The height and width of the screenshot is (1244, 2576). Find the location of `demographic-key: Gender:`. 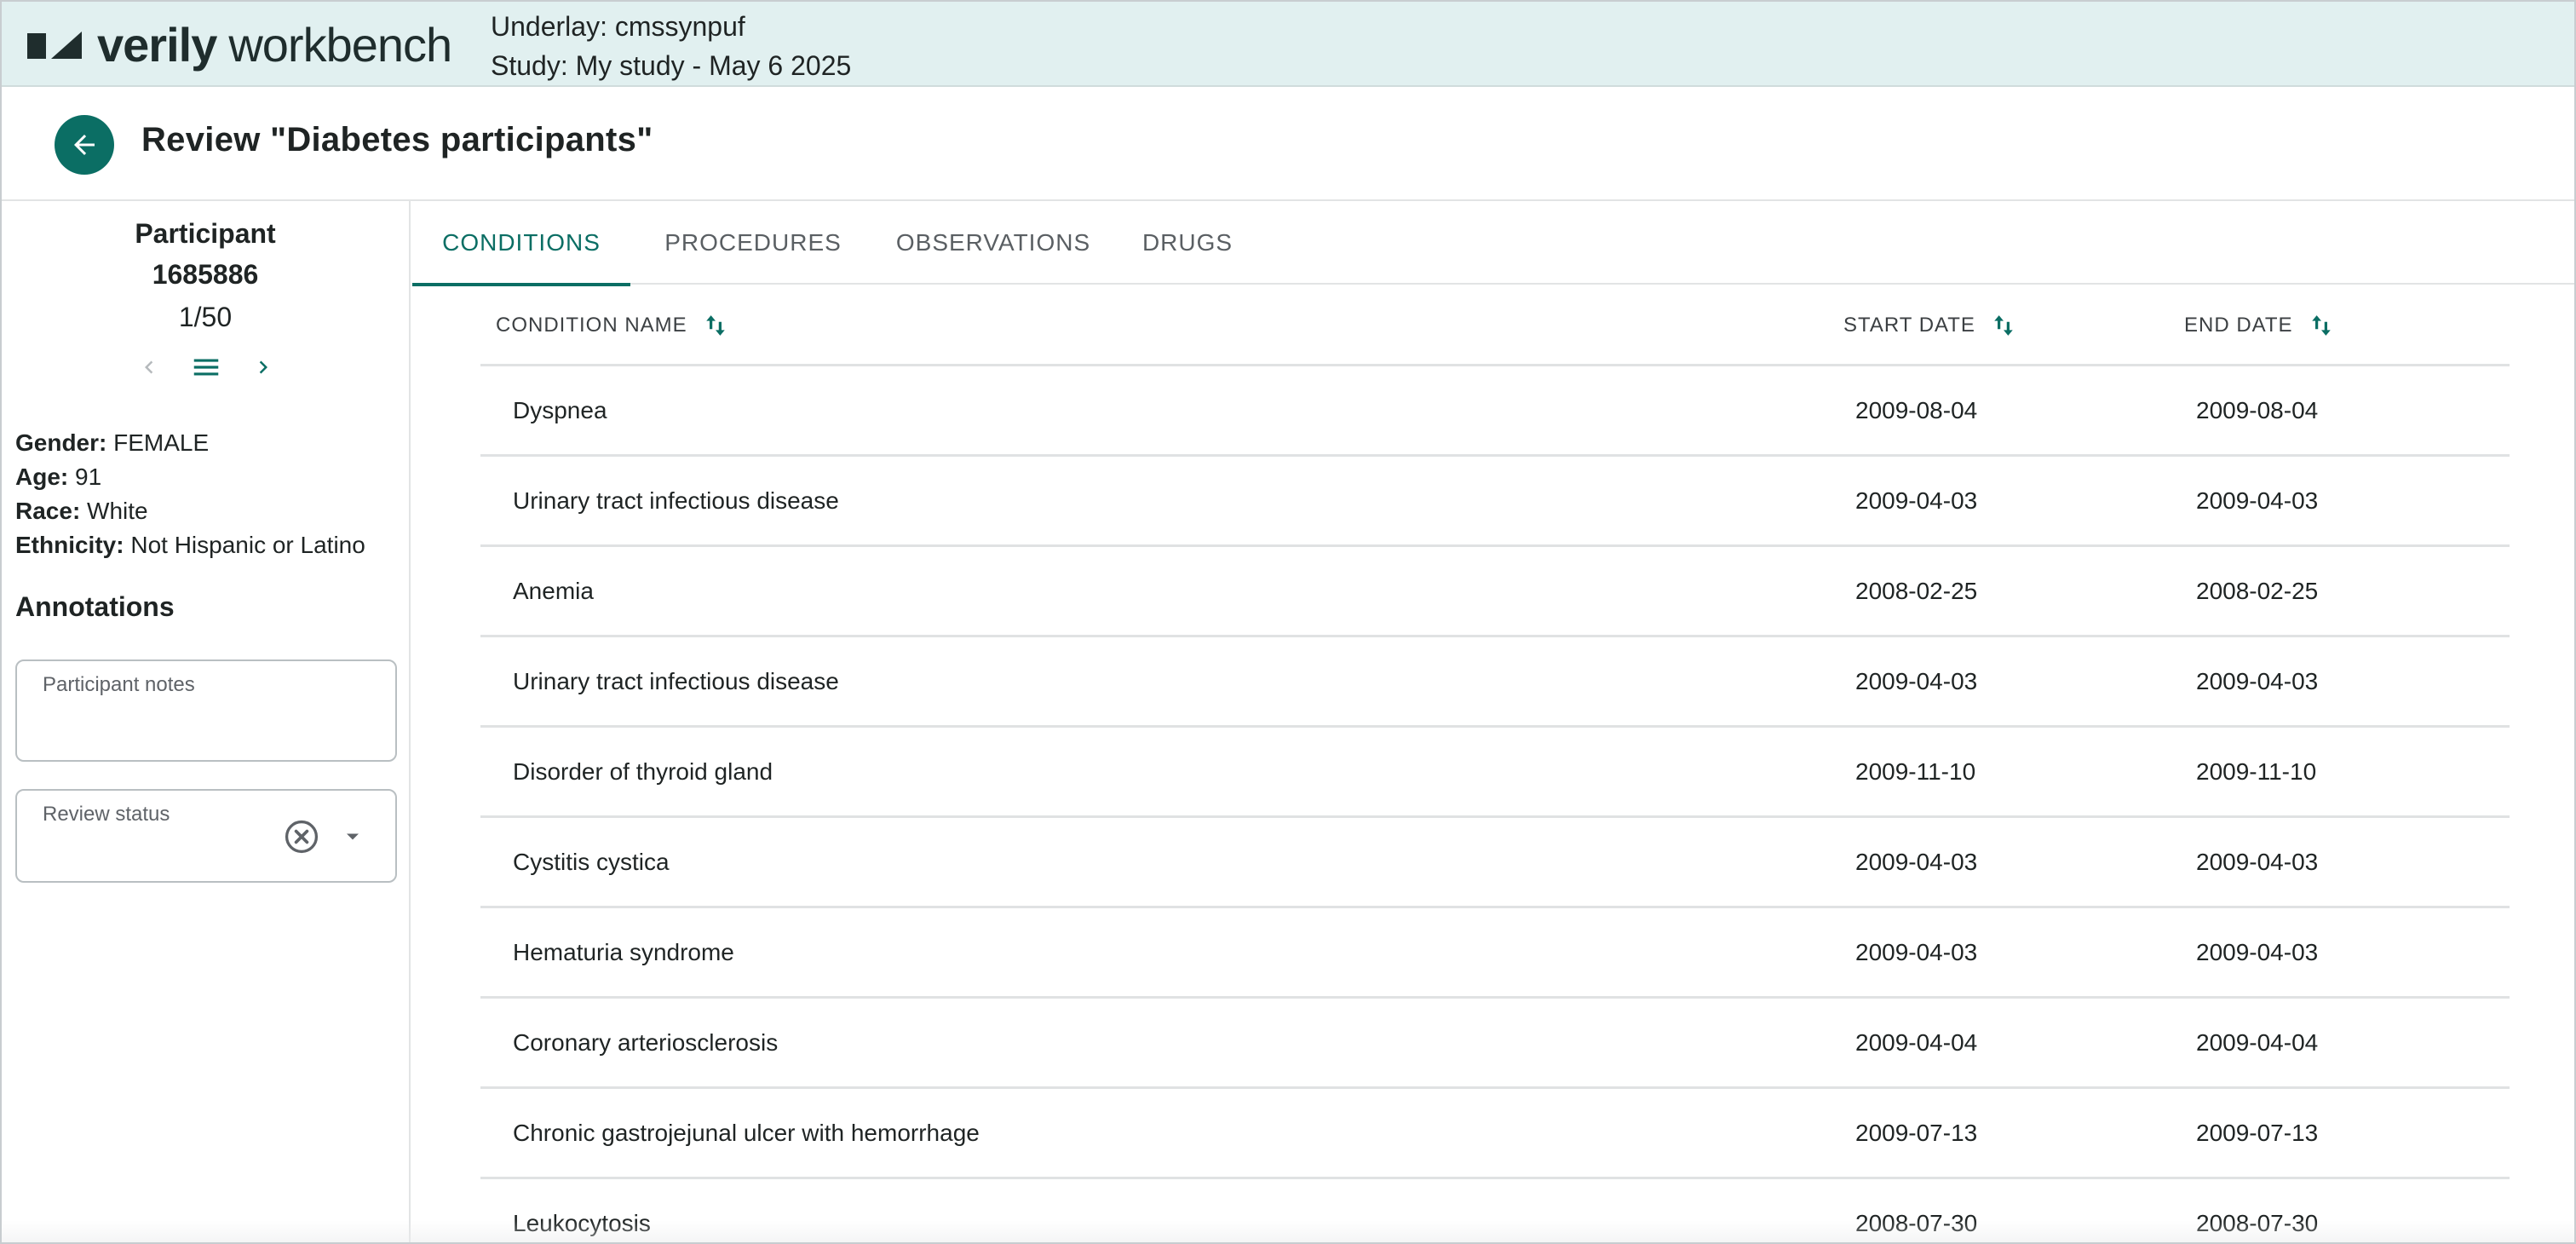

demographic-key: Gender: is located at coordinates (61, 443).